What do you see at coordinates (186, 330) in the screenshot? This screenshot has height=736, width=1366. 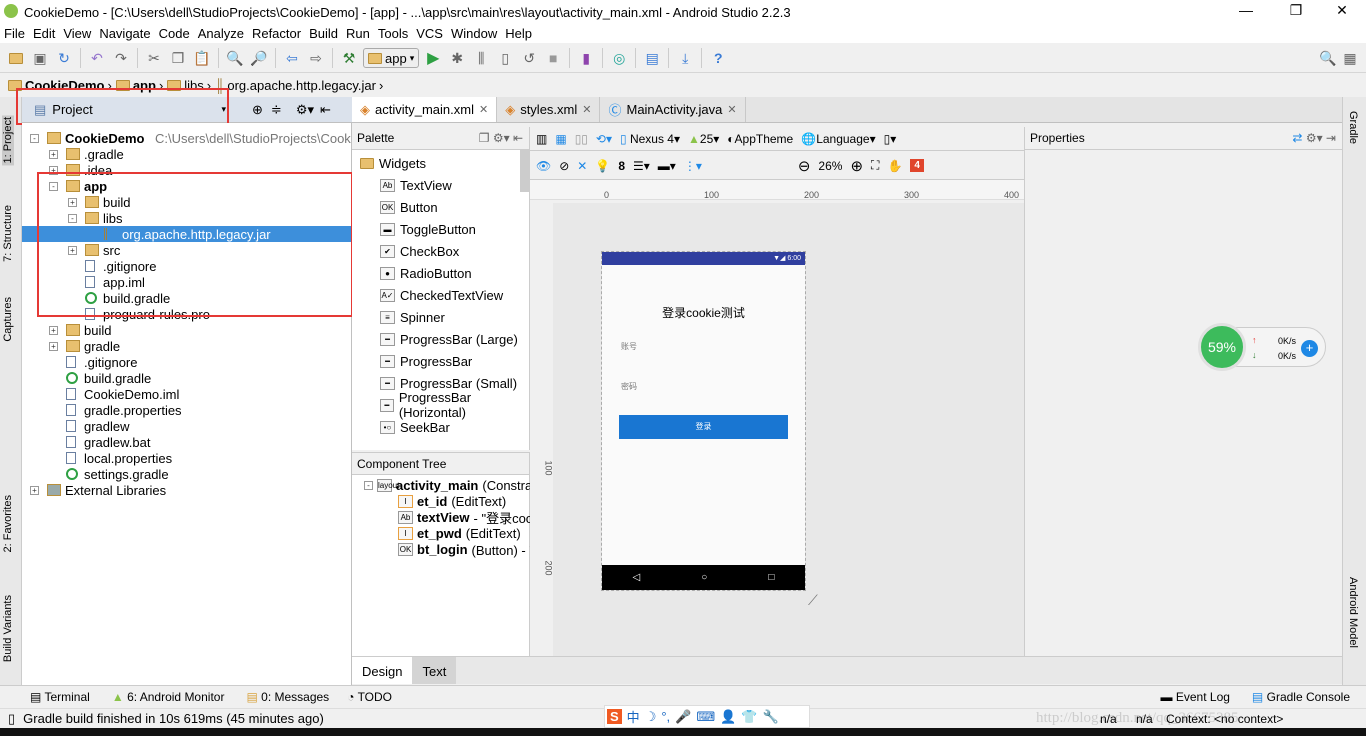 I see `tree-item: + build` at bounding box center [186, 330].